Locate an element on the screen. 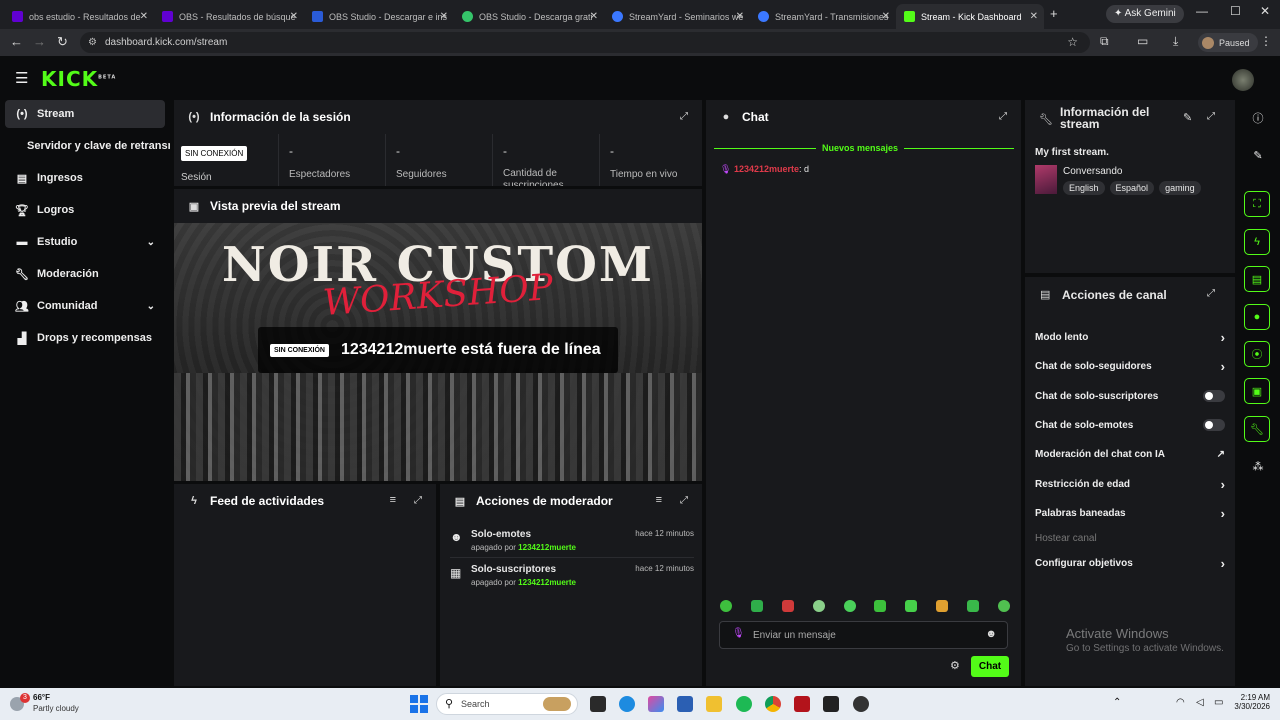  obs-icon is located at coordinates (861, 704).